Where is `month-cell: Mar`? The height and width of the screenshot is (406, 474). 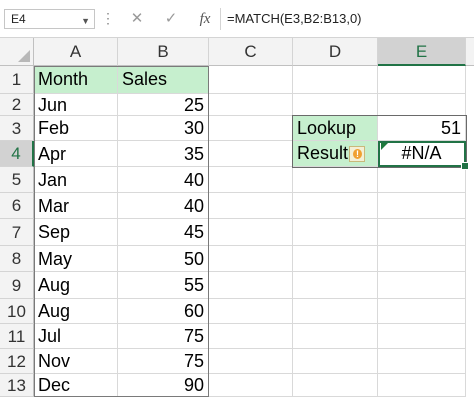
month-cell: Mar is located at coordinates (76, 206).